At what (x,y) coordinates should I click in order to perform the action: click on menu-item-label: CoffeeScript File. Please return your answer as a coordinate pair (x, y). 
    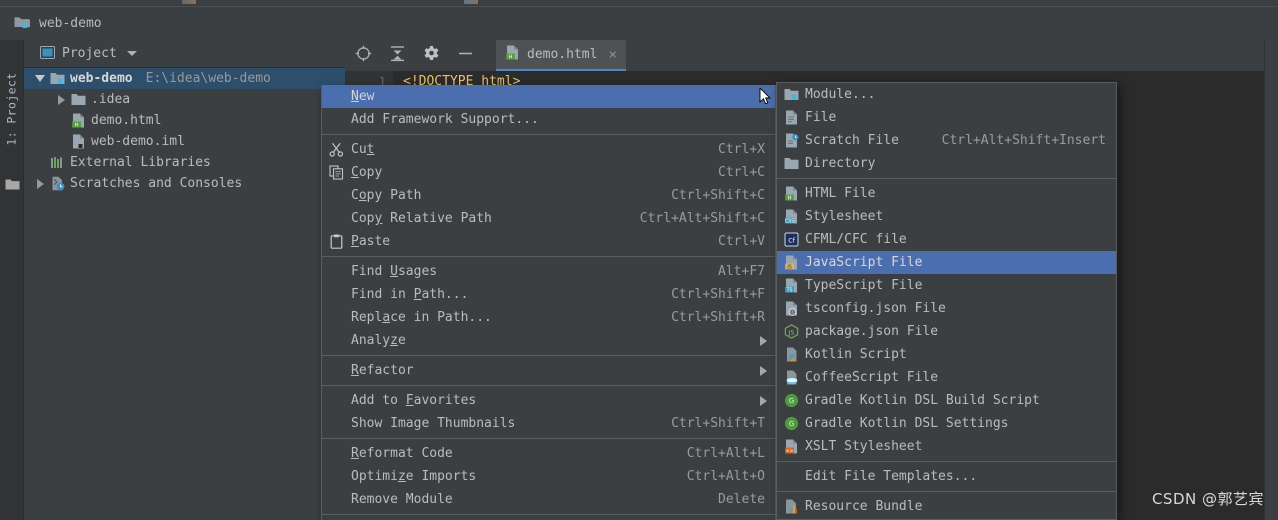
    Looking at the image, I should click on (872, 377).